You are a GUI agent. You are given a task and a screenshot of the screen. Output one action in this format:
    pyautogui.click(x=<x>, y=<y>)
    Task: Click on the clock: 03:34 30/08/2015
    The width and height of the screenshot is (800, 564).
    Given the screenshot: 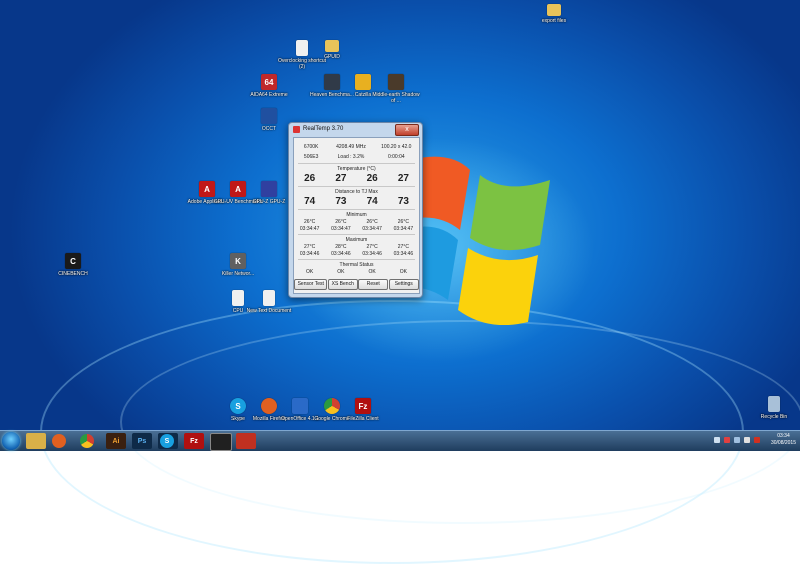 What is the action you would take?
    pyautogui.click(x=783, y=440)
    